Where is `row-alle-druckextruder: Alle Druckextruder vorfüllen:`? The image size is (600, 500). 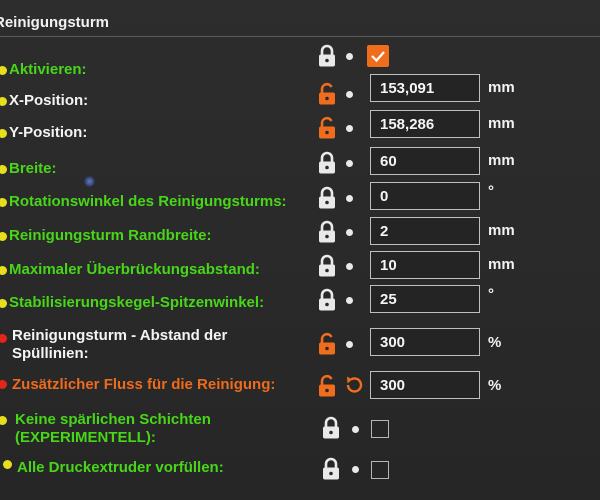
row-alle-druckextruder: Alle Druckextruder vorfüllen: is located at coordinates (300, 471).